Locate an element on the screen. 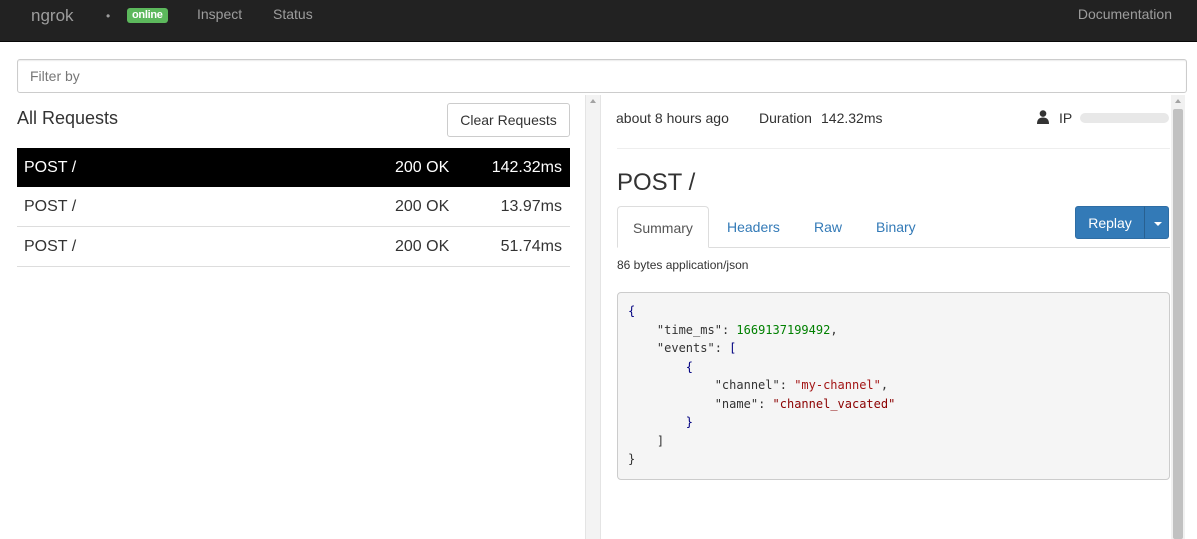 The height and width of the screenshot is (539, 1197). replay-options-button is located at coordinates (1156, 222).